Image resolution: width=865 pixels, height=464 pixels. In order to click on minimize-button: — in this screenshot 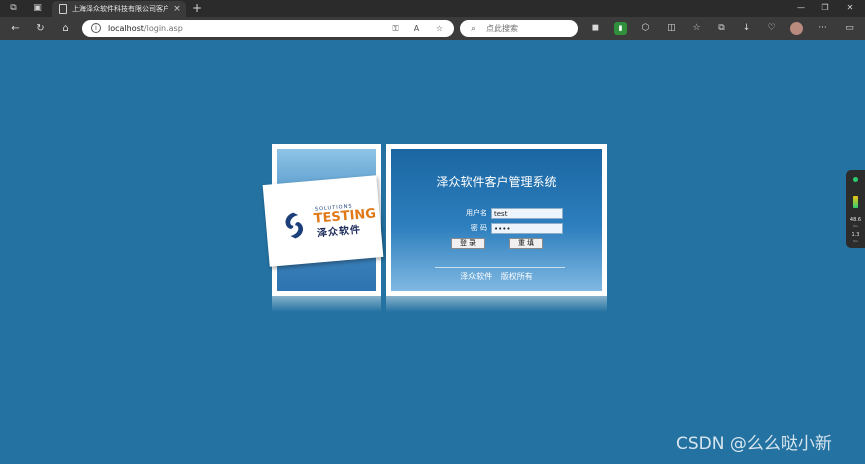, I will do `click(801, 8)`.